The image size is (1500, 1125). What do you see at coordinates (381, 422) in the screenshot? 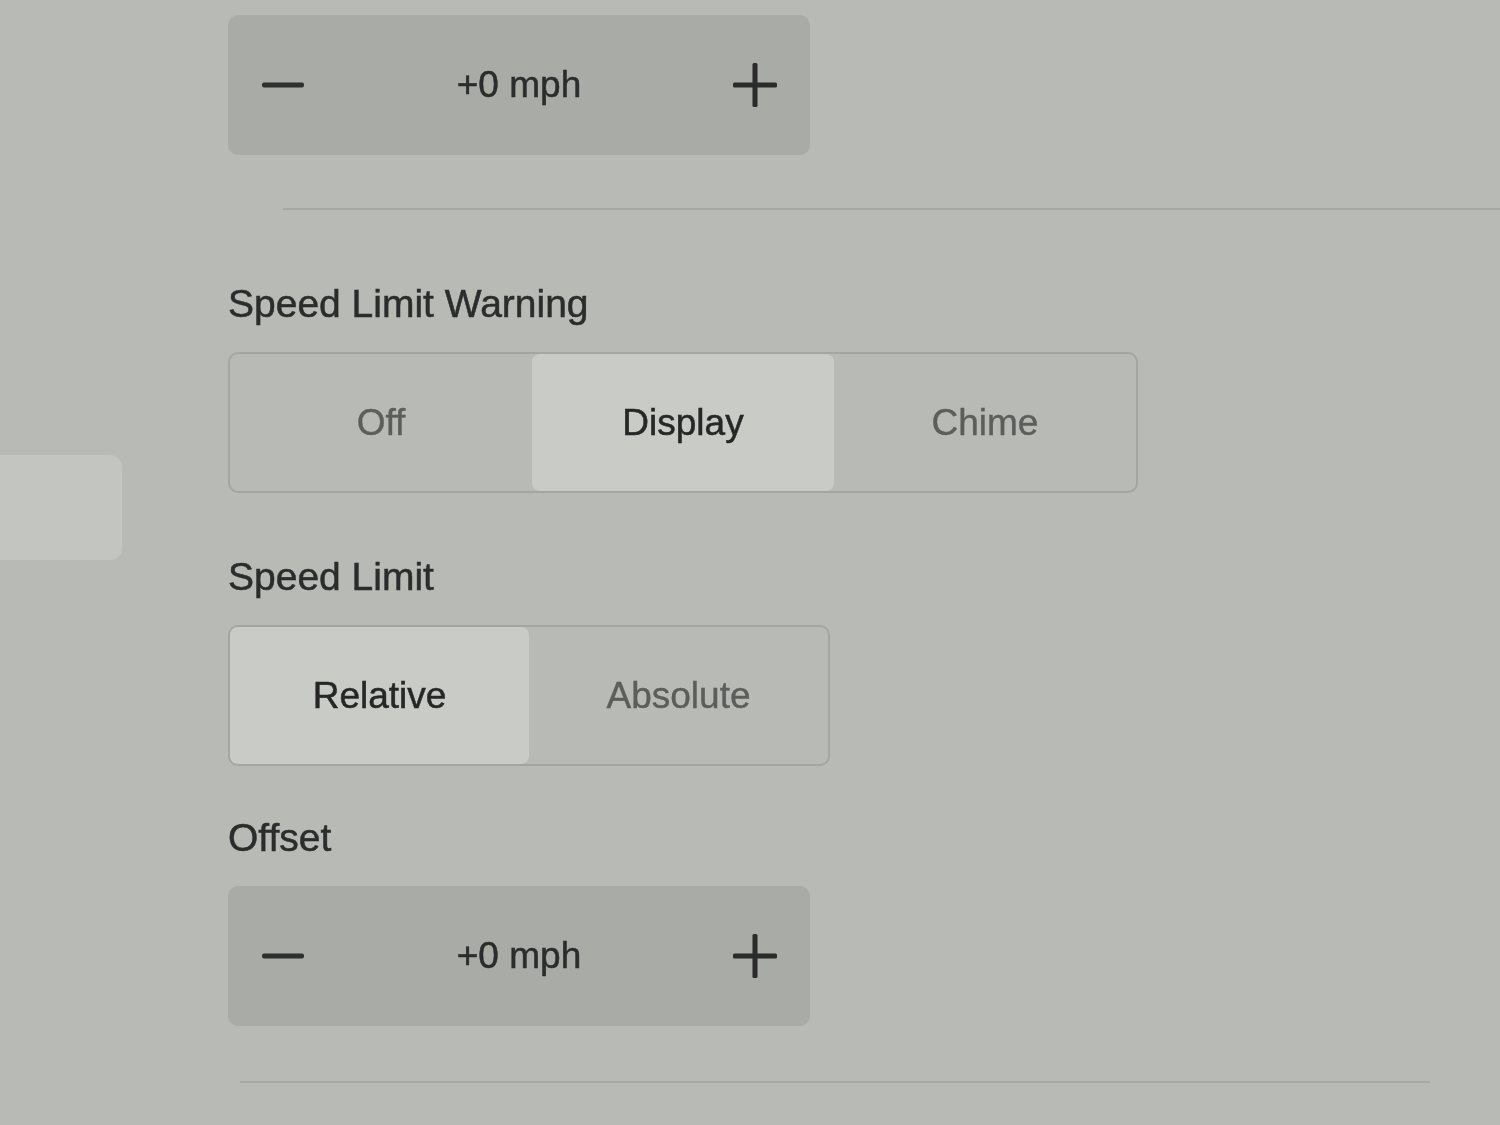
I see `segment-option: Off` at bounding box center [381, 422].